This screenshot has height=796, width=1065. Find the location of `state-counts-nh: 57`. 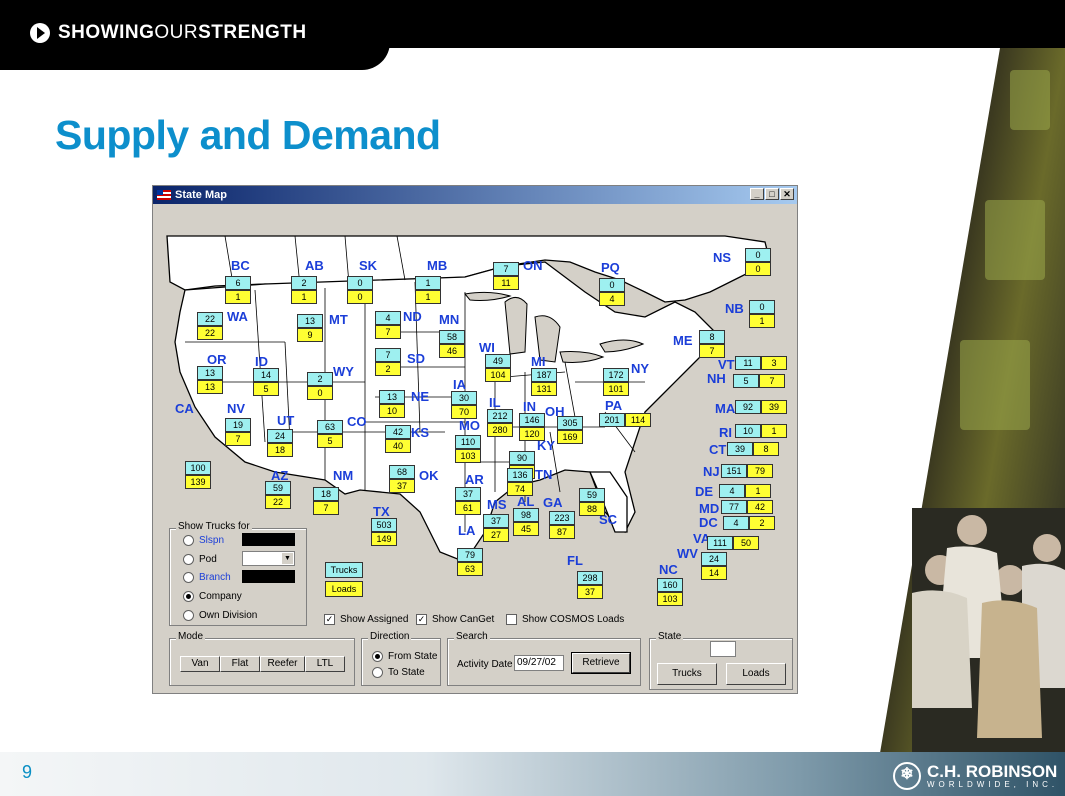

state-counts-nh: 57 is located at coordinates (759, 381).